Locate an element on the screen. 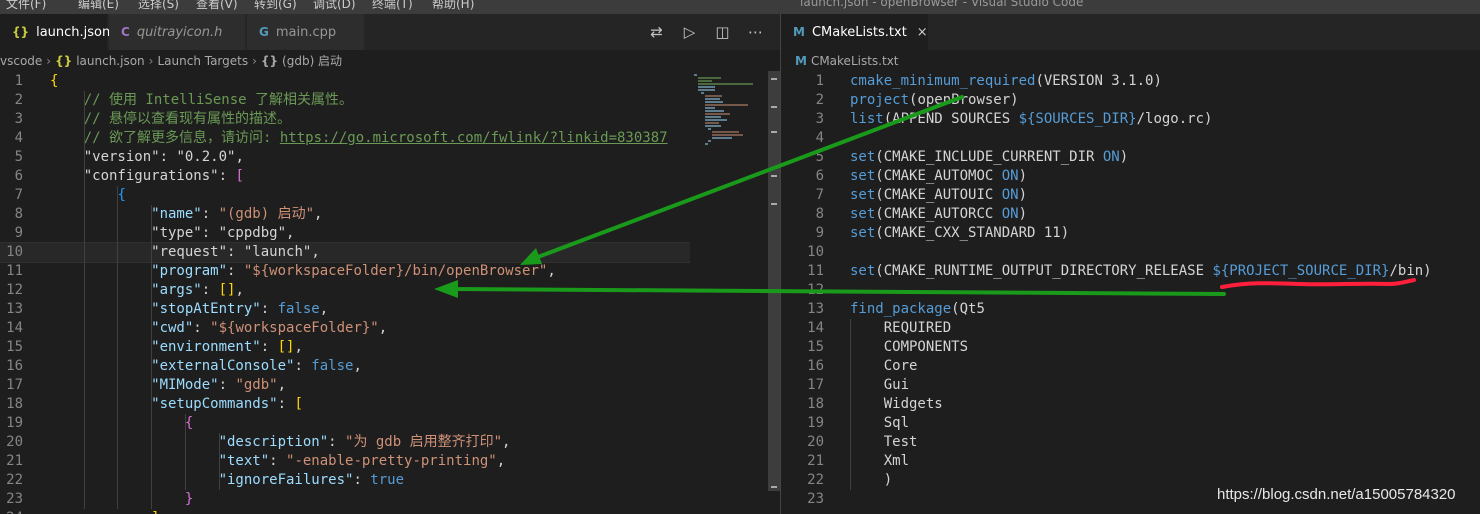  code-token: "program" is located at coordinates (139, 271).